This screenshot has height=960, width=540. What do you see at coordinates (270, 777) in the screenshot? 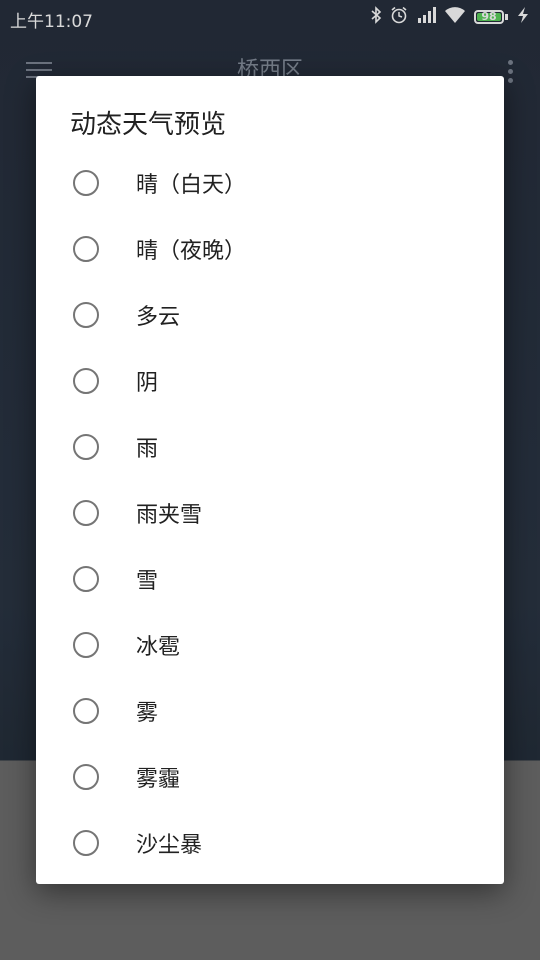
I see `option-haze: 雾霾` at bounding box center [270, 777].